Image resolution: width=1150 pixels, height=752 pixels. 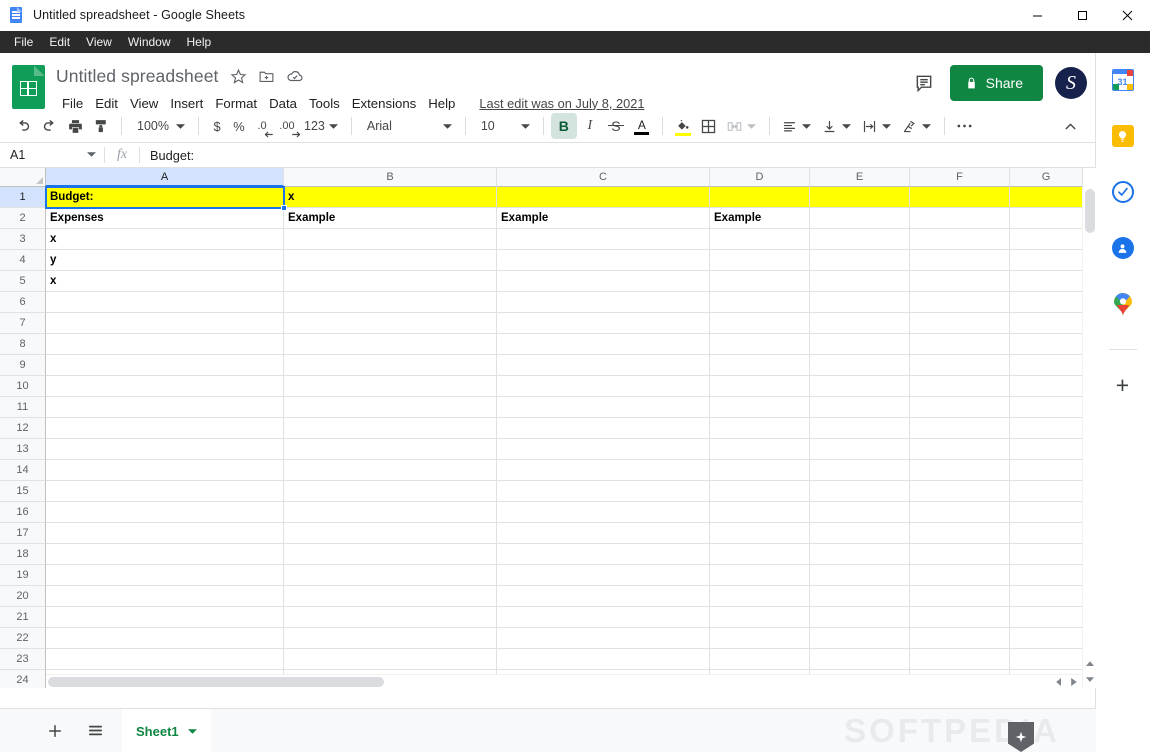 What do you see at coordinates (1046, 617) in the screenshot?
I see `cell-G21` at bounding box center [1046, 617].